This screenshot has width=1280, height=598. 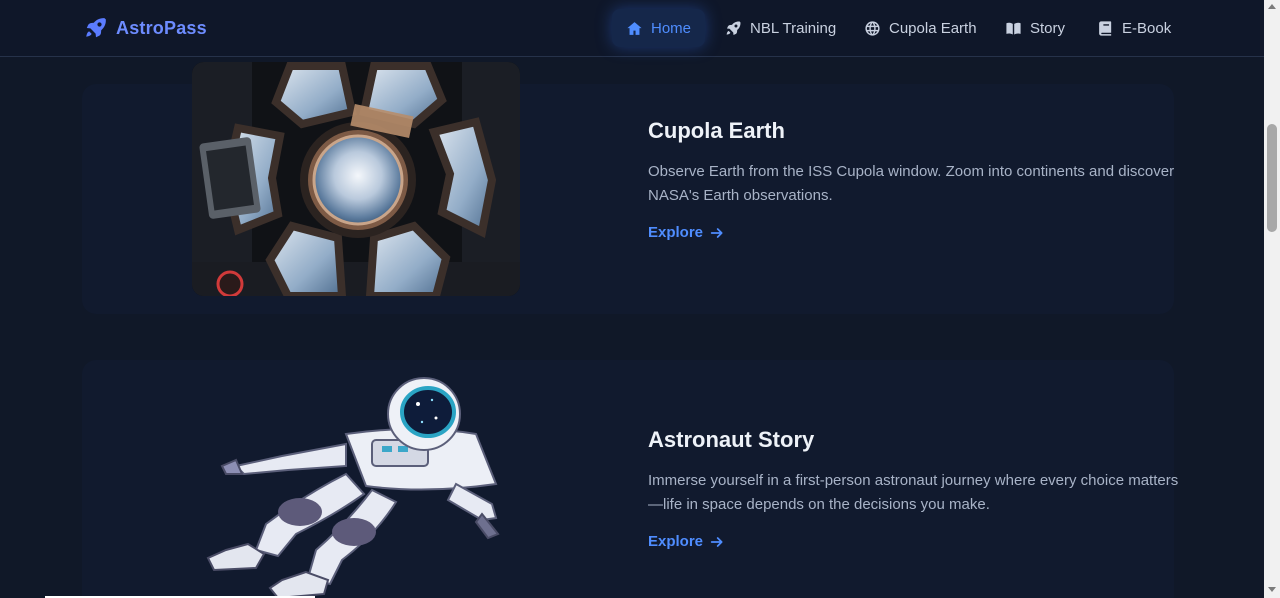 What do you see at coordinates (933, 28) in the screenshot?
I see `nav-cupola-earth-label: Cupola Earth` at bounding box center [933, 28].